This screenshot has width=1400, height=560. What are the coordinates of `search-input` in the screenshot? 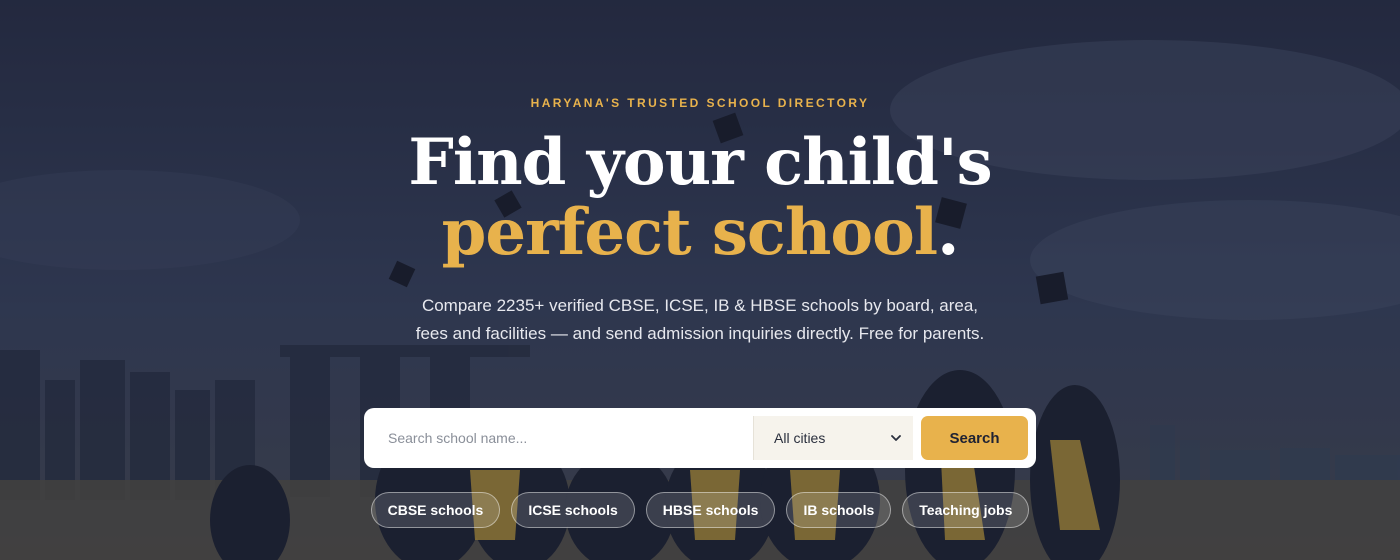 It's located at (562, 438).